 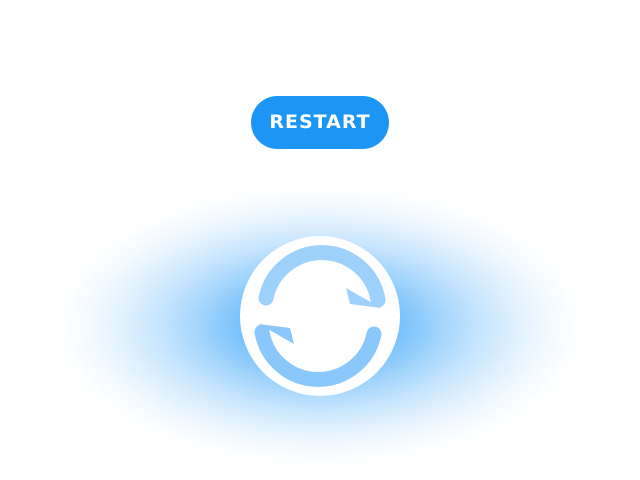 I want to click on restart-button: RESTART, so click(x=320, y=122).